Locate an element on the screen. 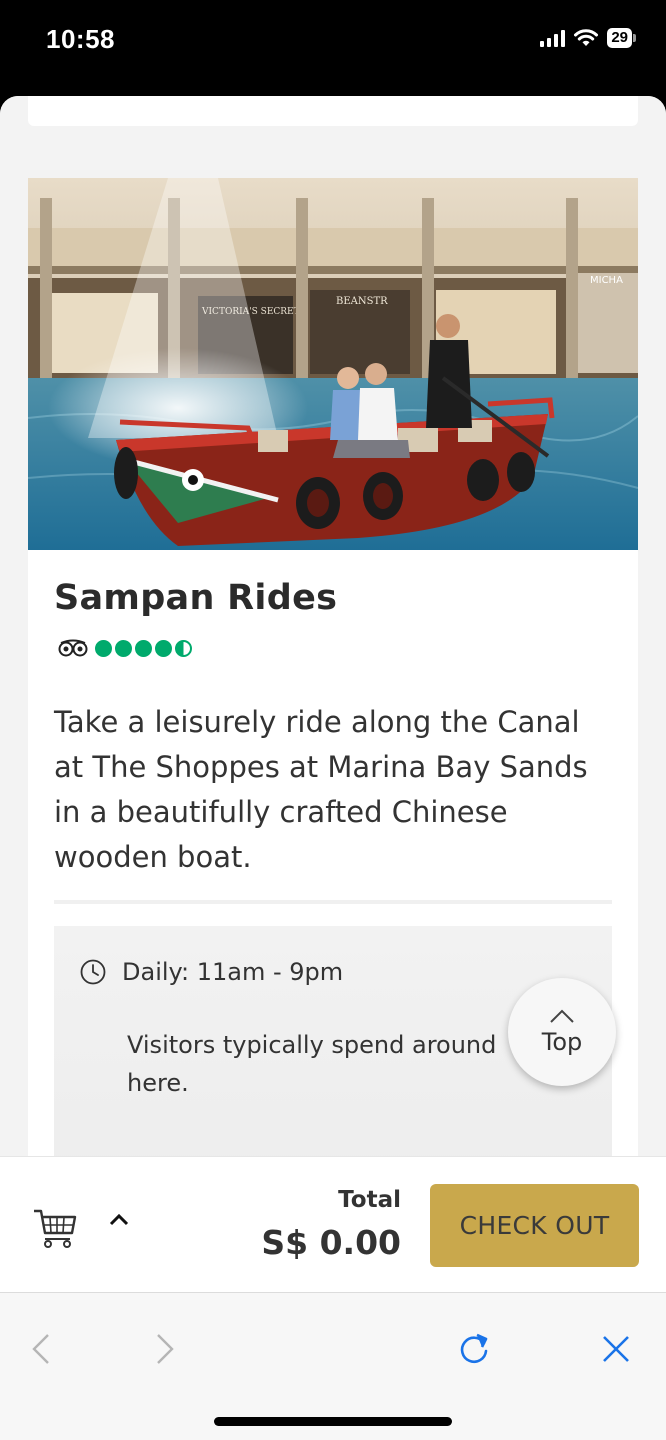 Image resolution: width=666 pixels, height=1440 pixels. total-label: Total is located at coordinates (369, 1200).